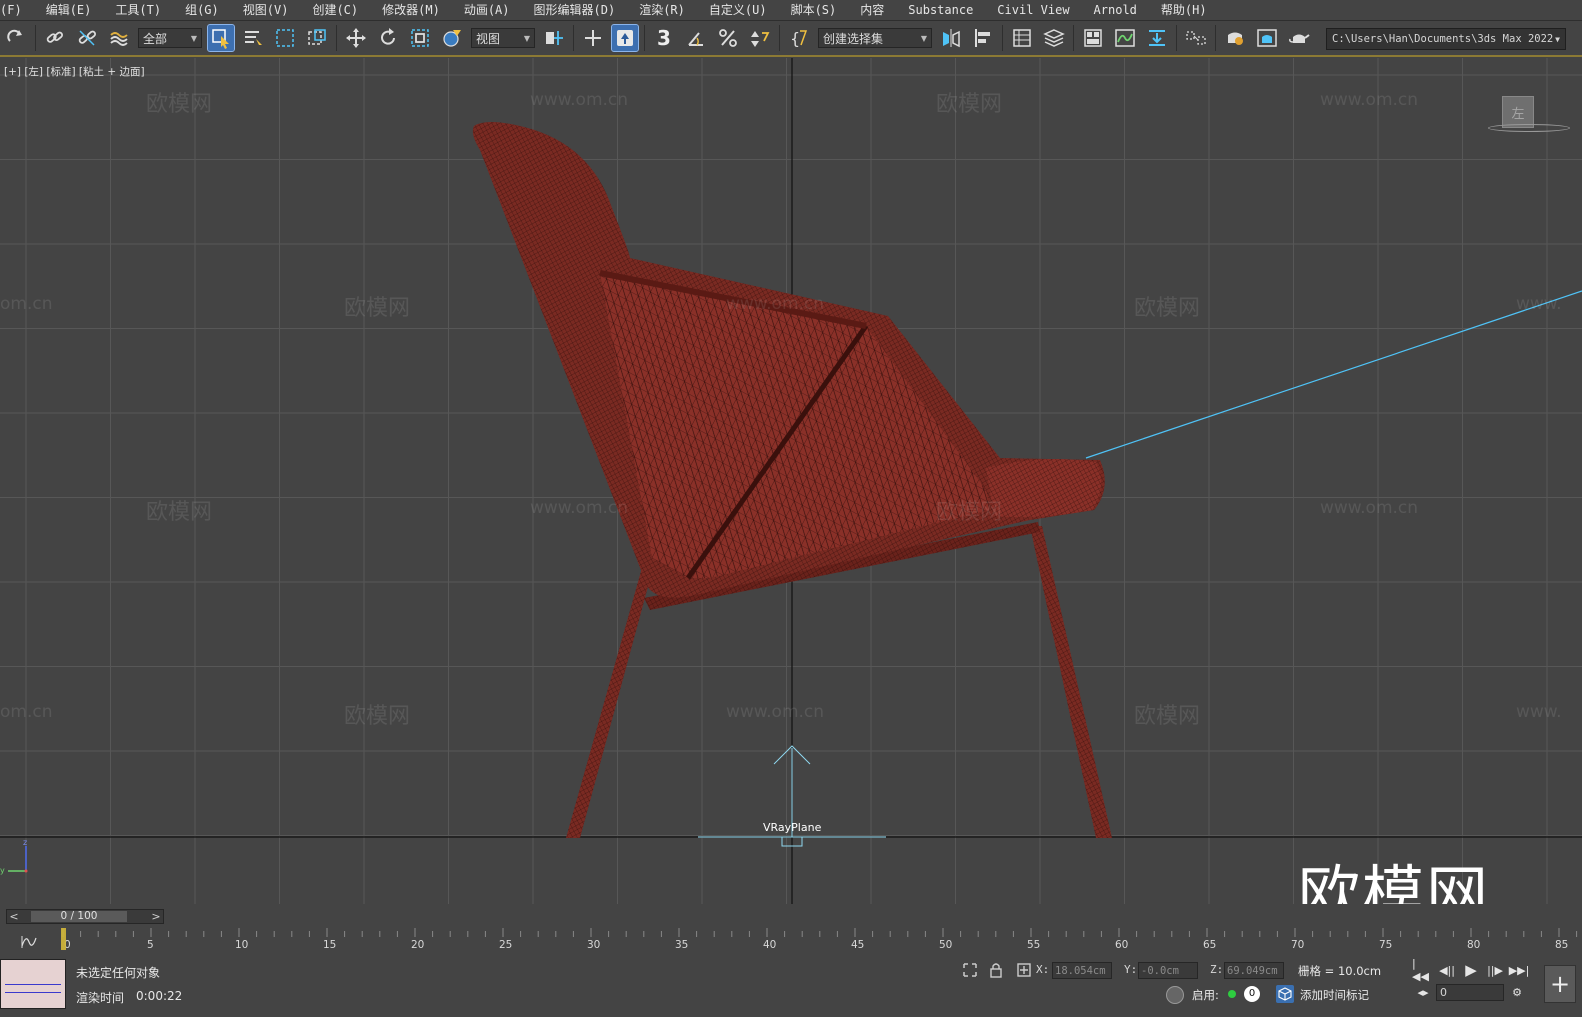  What do you see at coordinates (1495, 970) in the screenshot?
I see `next-frame-button: ||▶` at bounding box center [1495, 970].